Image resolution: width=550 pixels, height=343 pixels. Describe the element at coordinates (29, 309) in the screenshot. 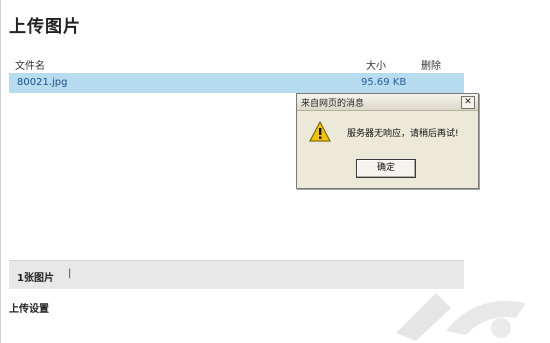

I see `upload-settings-heading: 上传设置` at that location.